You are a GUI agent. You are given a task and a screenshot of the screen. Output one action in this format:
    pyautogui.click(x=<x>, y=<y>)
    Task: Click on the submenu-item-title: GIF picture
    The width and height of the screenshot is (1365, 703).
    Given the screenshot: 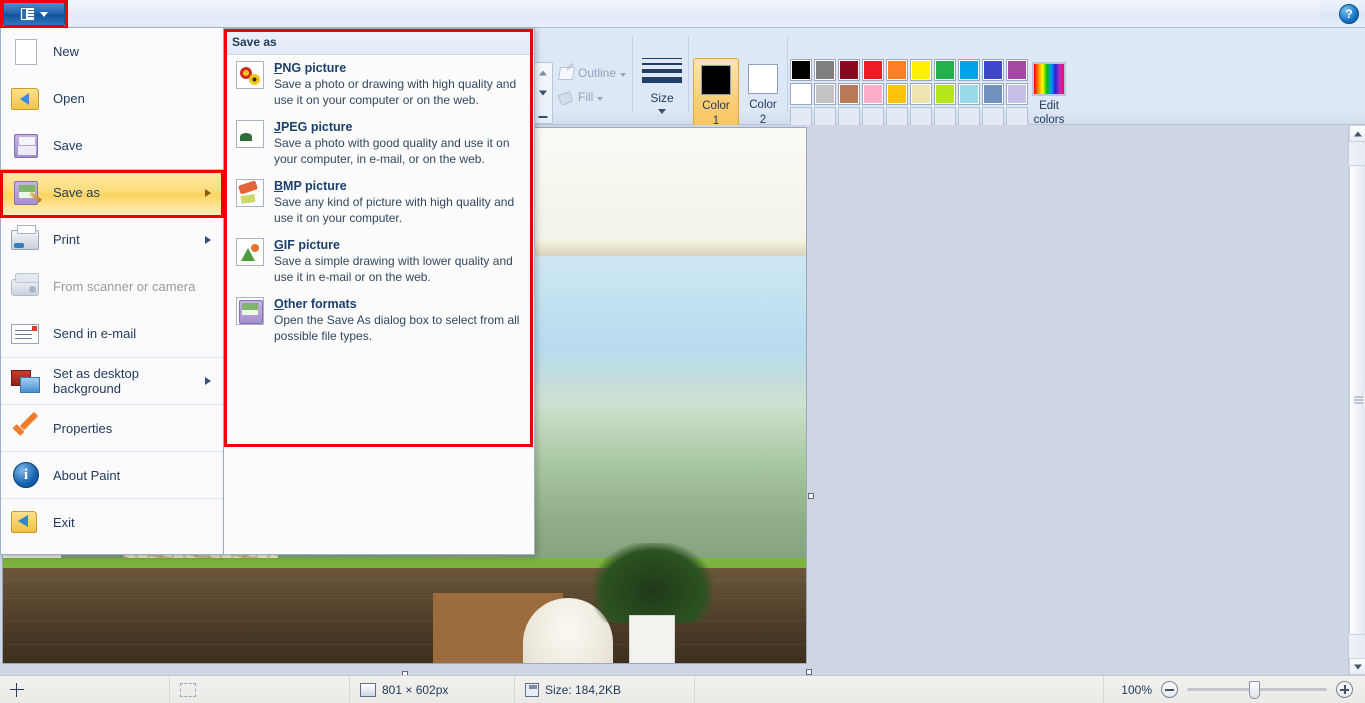 What is the action you would take?
    pyautogui.click(x=399, y=245)
    